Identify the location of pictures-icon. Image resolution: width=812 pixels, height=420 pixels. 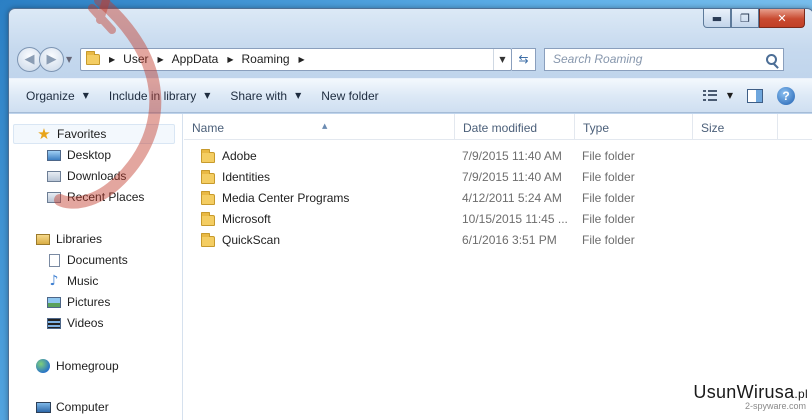
(54, 302).